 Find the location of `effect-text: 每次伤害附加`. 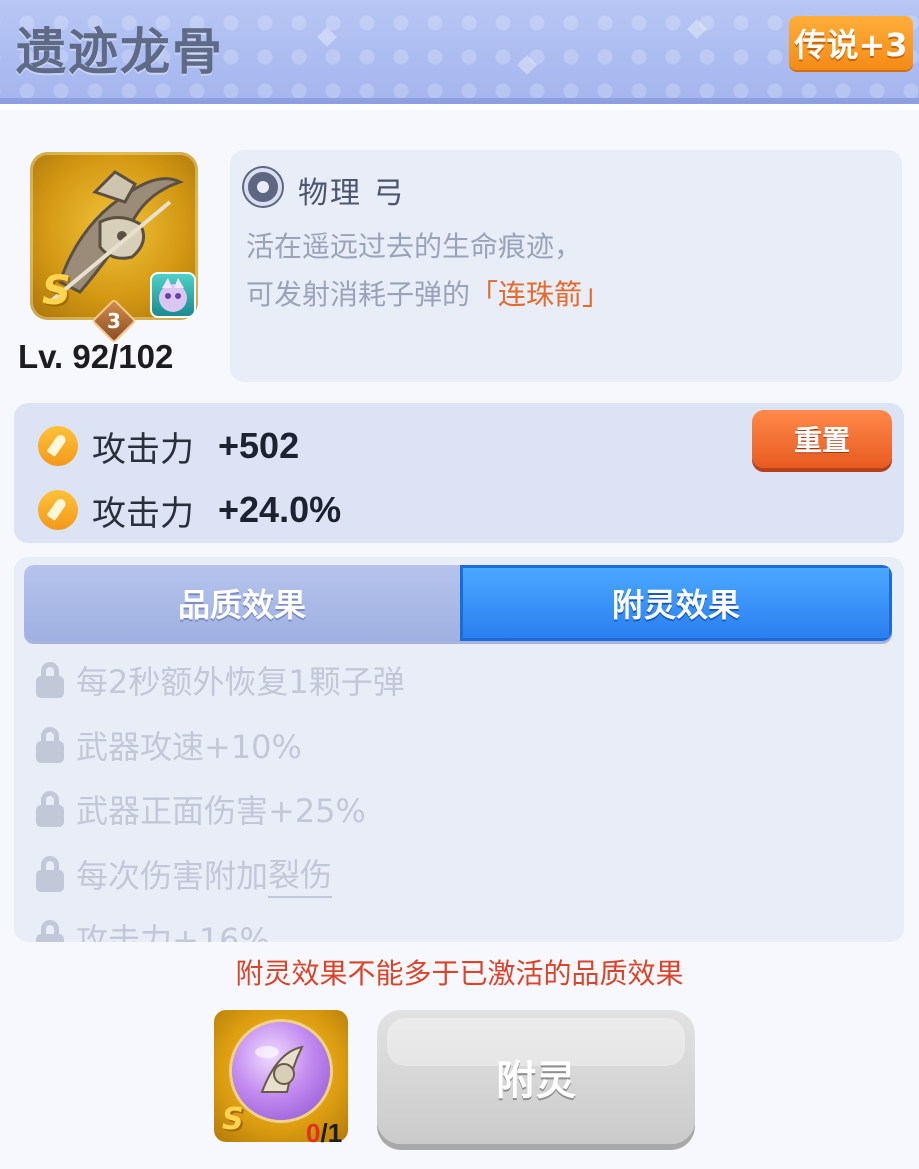

effect-text: 每次伤害附加 is located at coordinates (172, 876).